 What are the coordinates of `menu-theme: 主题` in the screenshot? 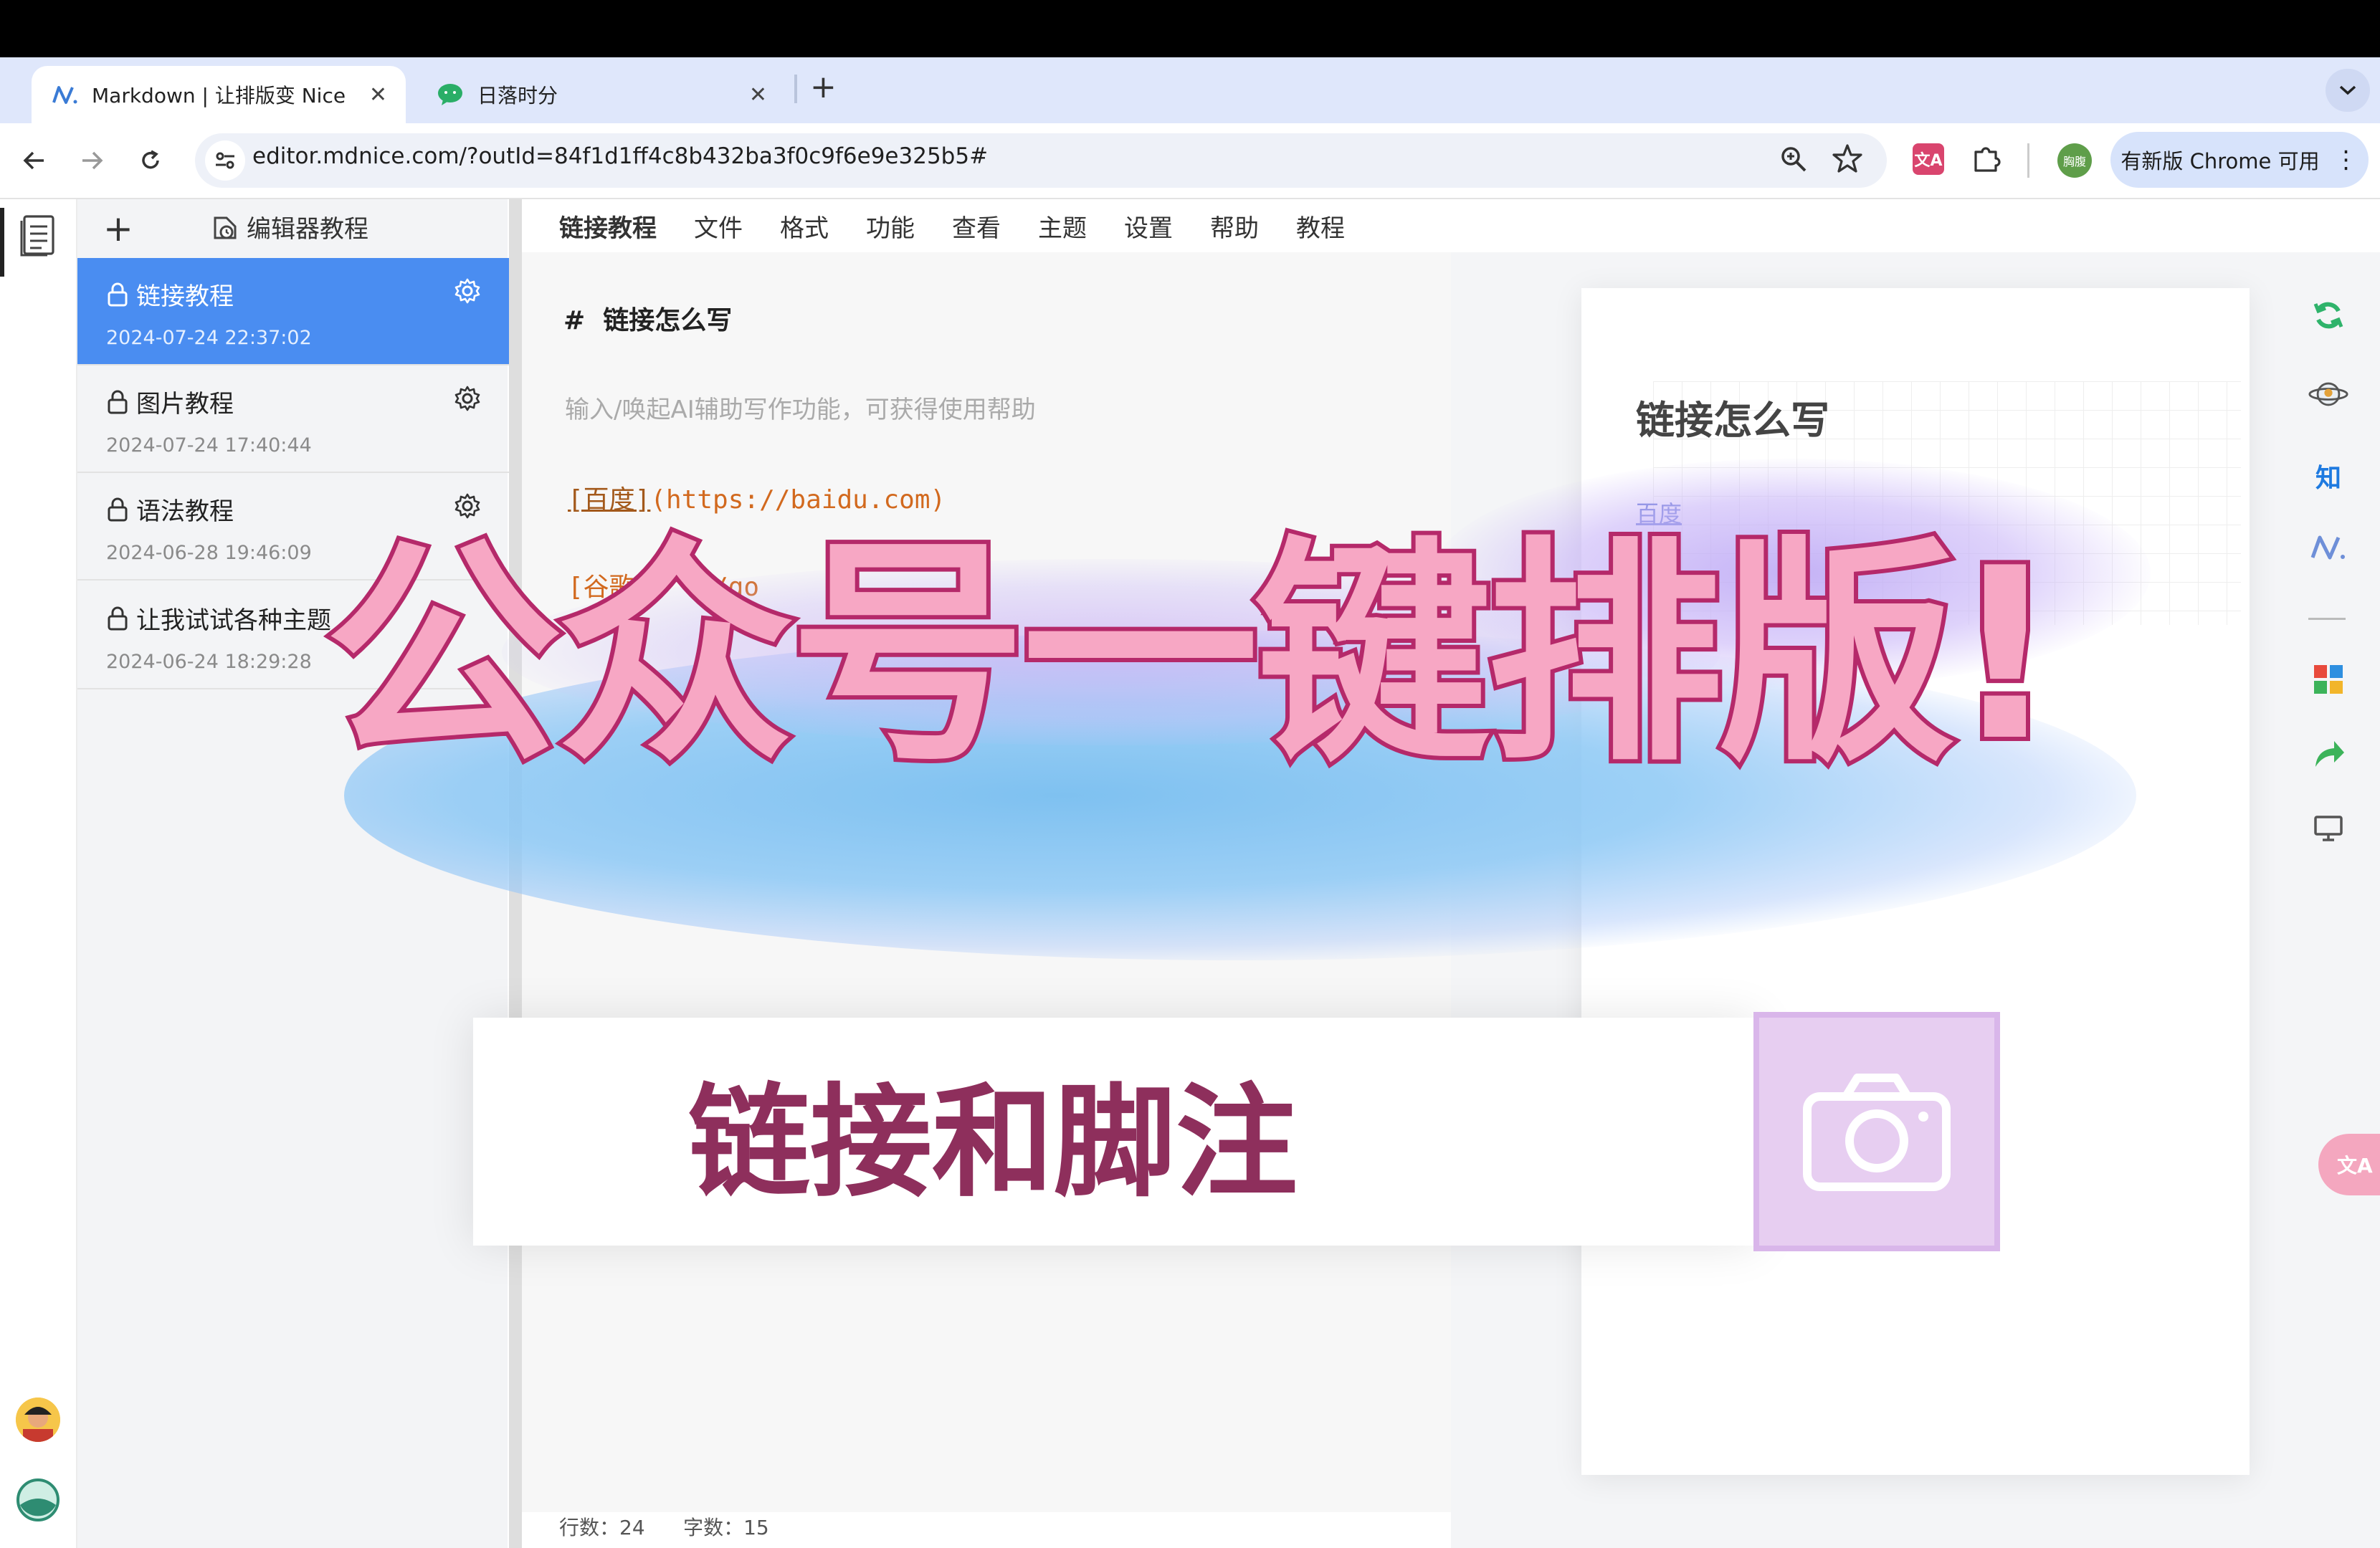 It's located at (1062, 226).